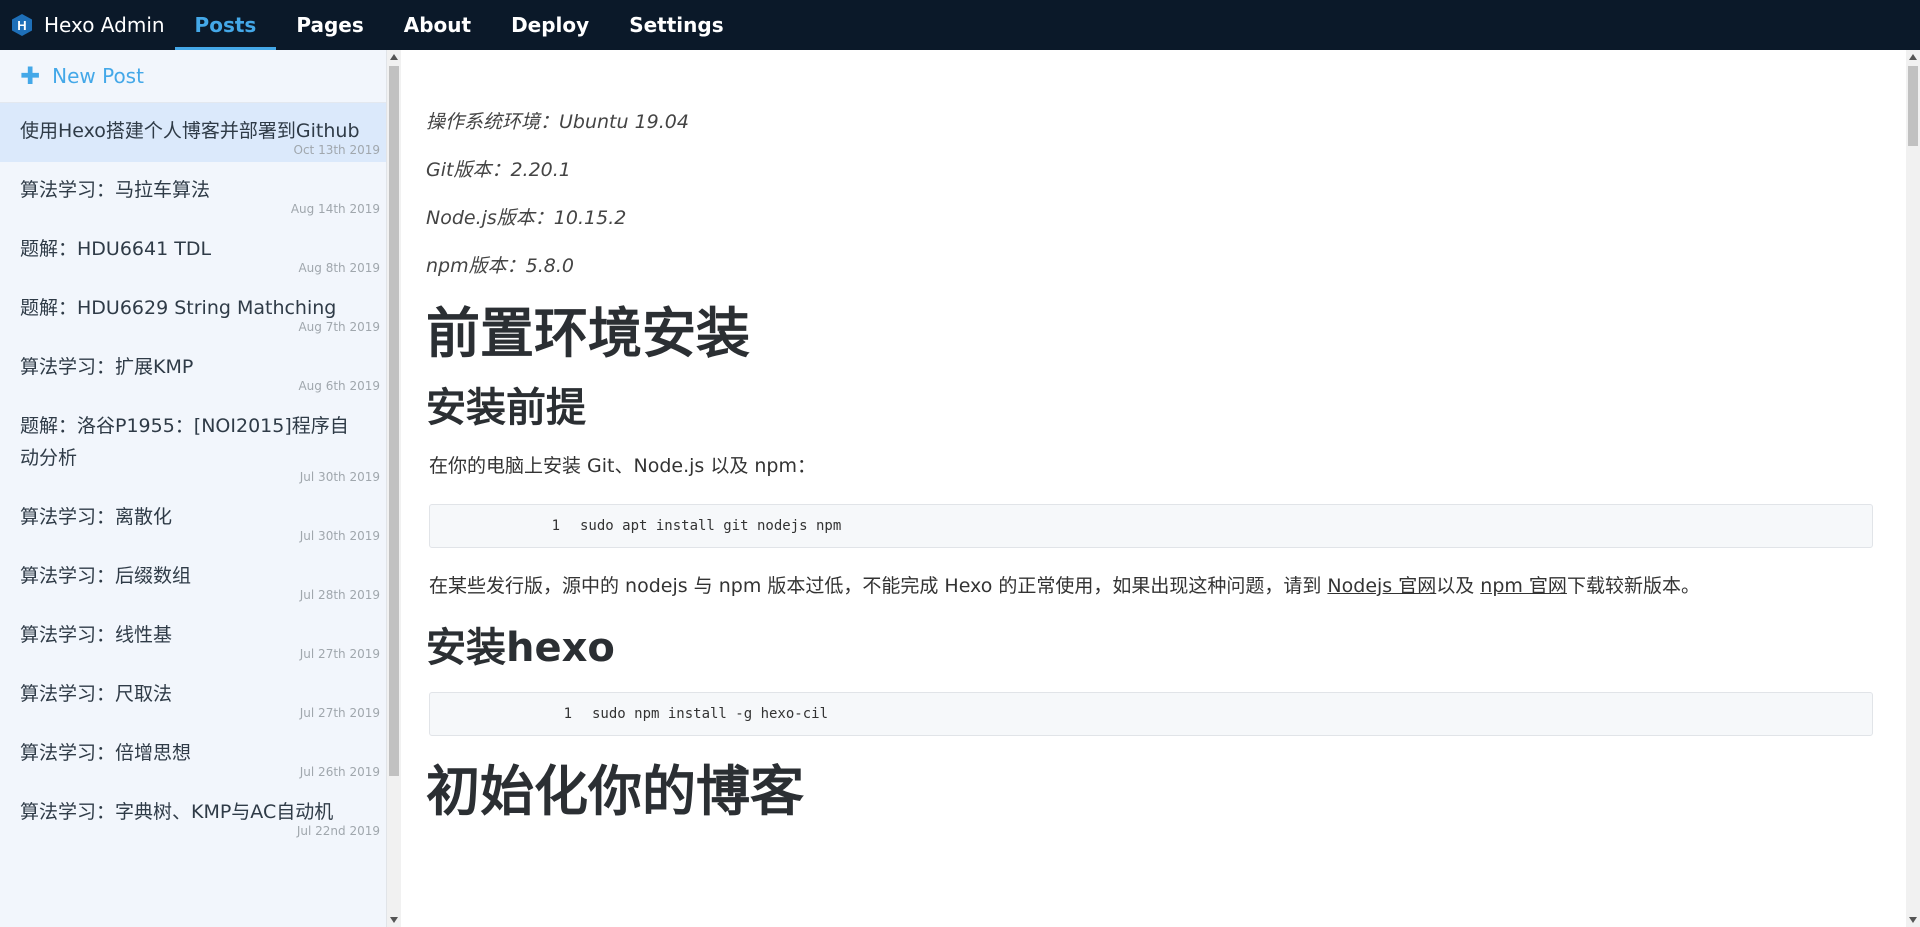  I want to click on logo-letter: H, so click(21, 25).